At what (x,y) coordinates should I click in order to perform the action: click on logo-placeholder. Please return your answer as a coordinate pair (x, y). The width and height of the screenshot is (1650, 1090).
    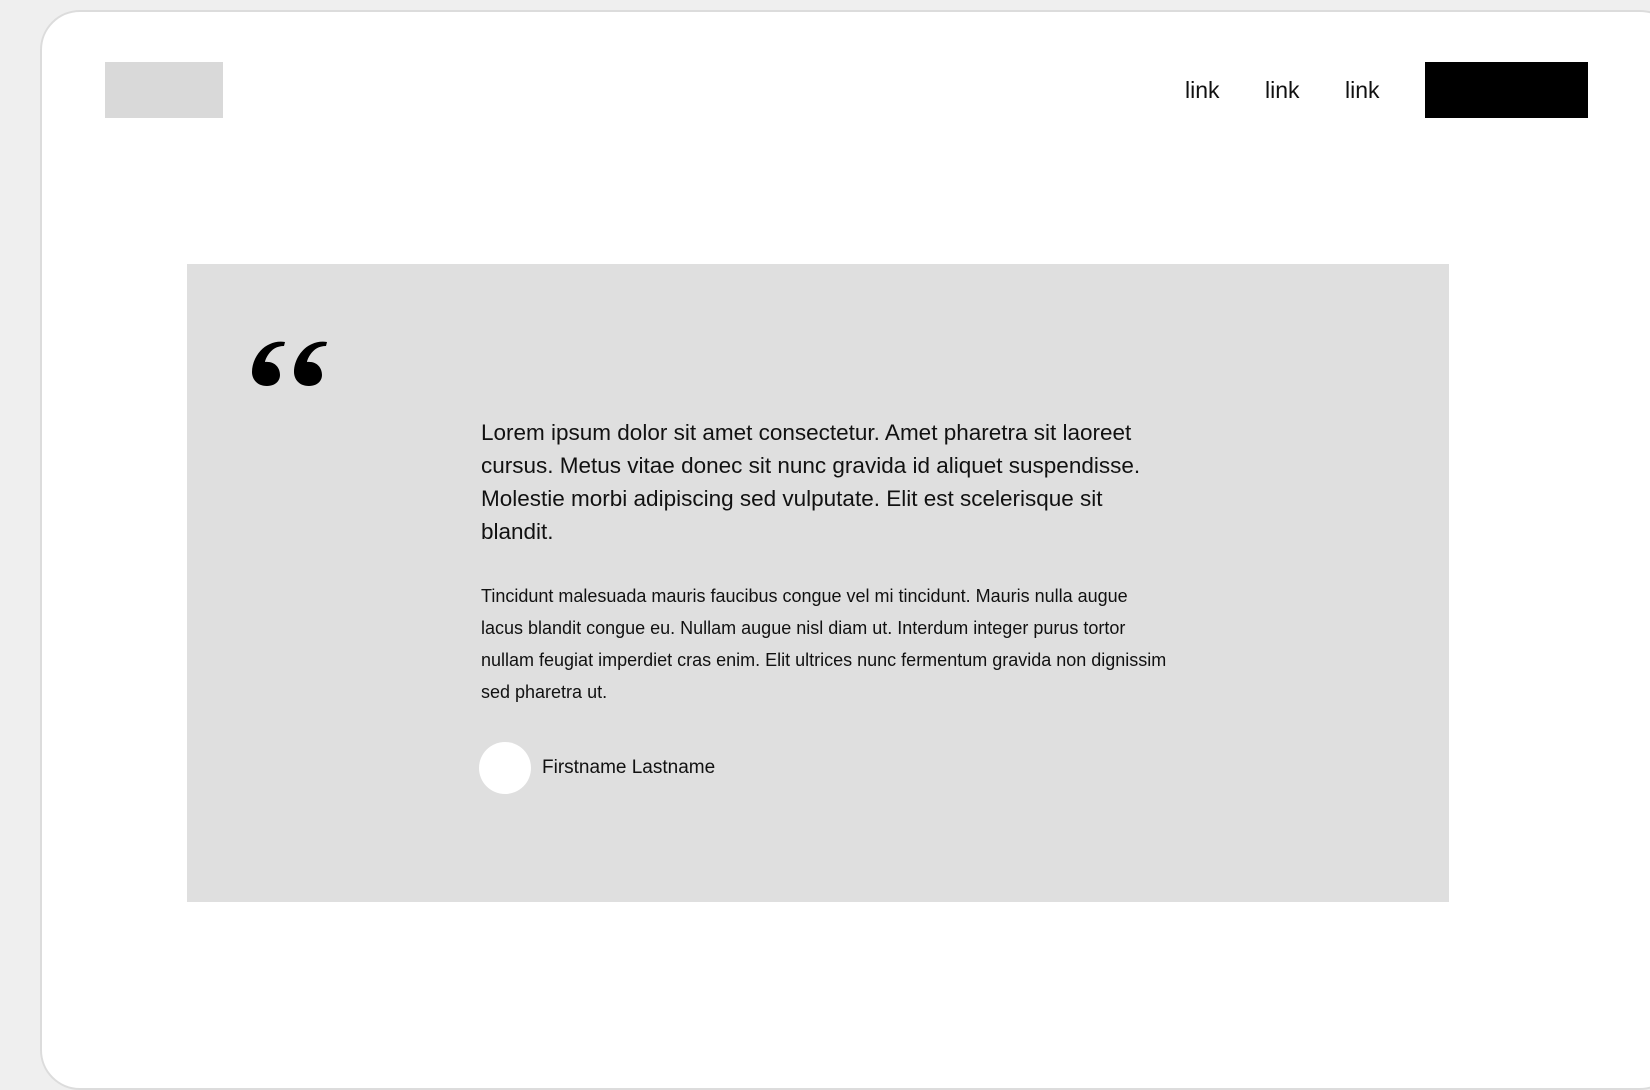
    Looking at the image, I should click on (164, 90).